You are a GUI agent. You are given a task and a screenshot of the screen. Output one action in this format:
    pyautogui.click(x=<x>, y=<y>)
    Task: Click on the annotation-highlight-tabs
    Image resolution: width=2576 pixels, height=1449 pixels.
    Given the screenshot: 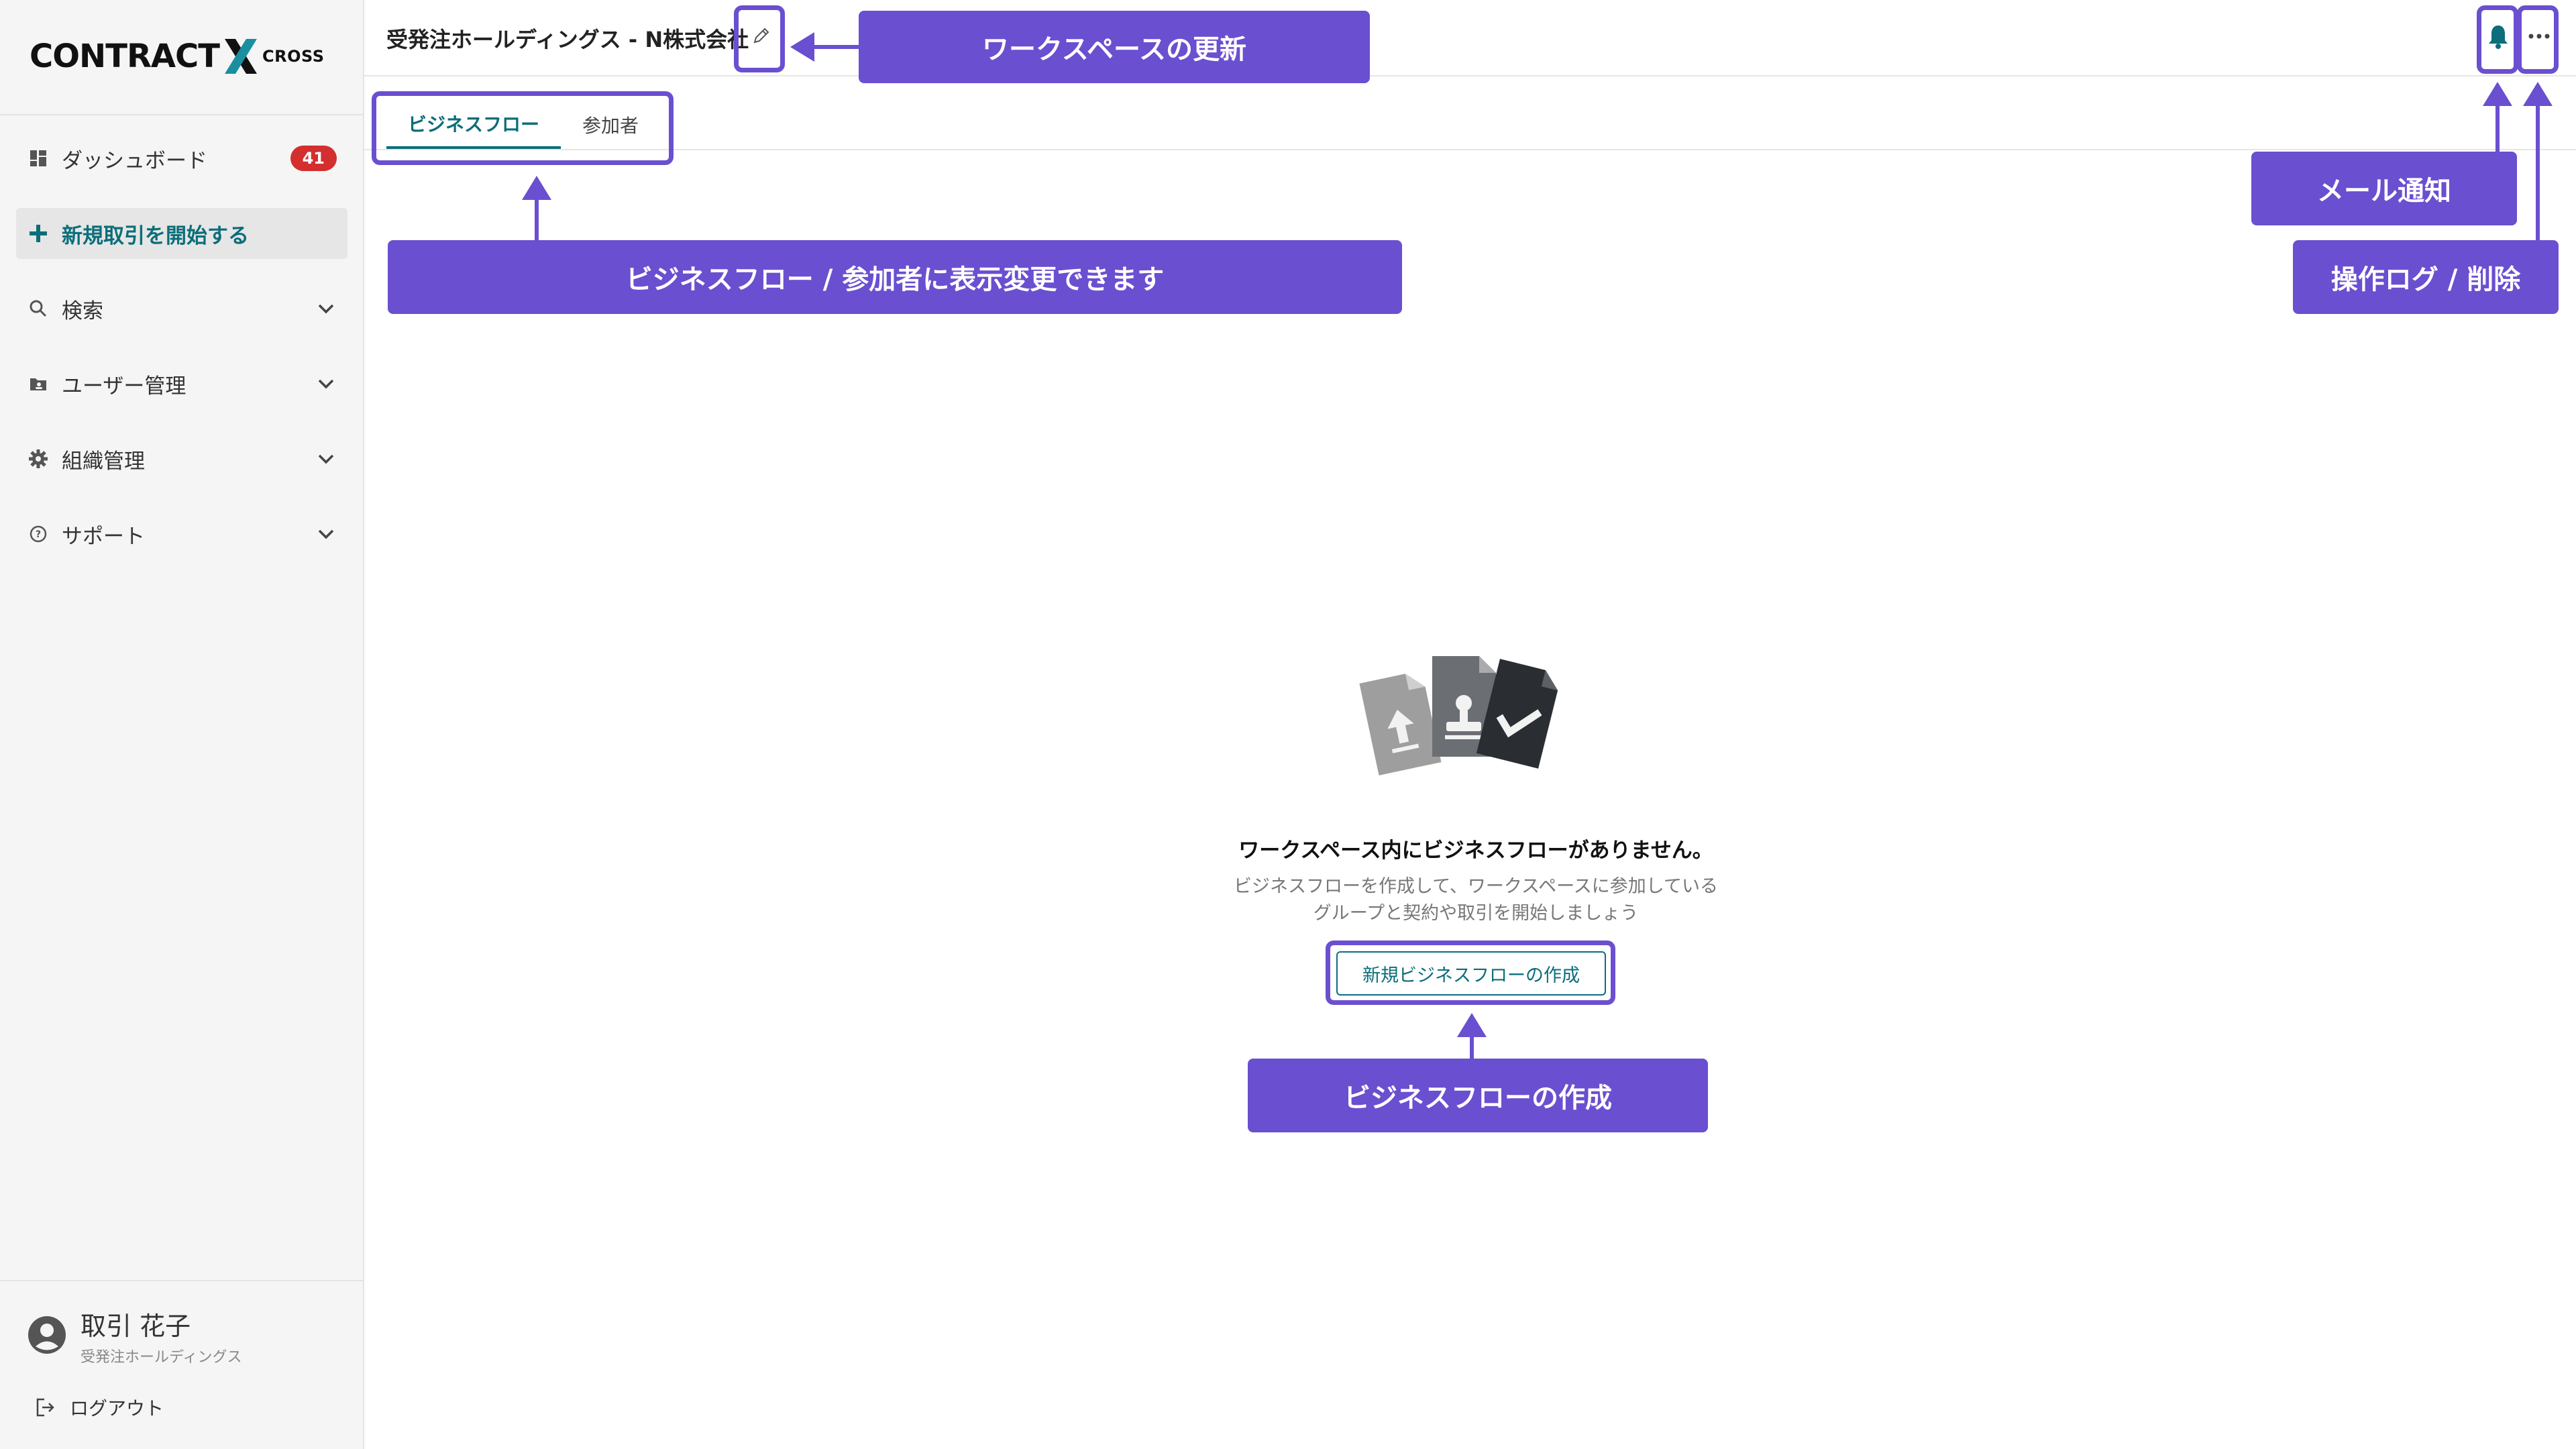 What is the action you would take?
    pyautogui.click(x=523, y=128)
    